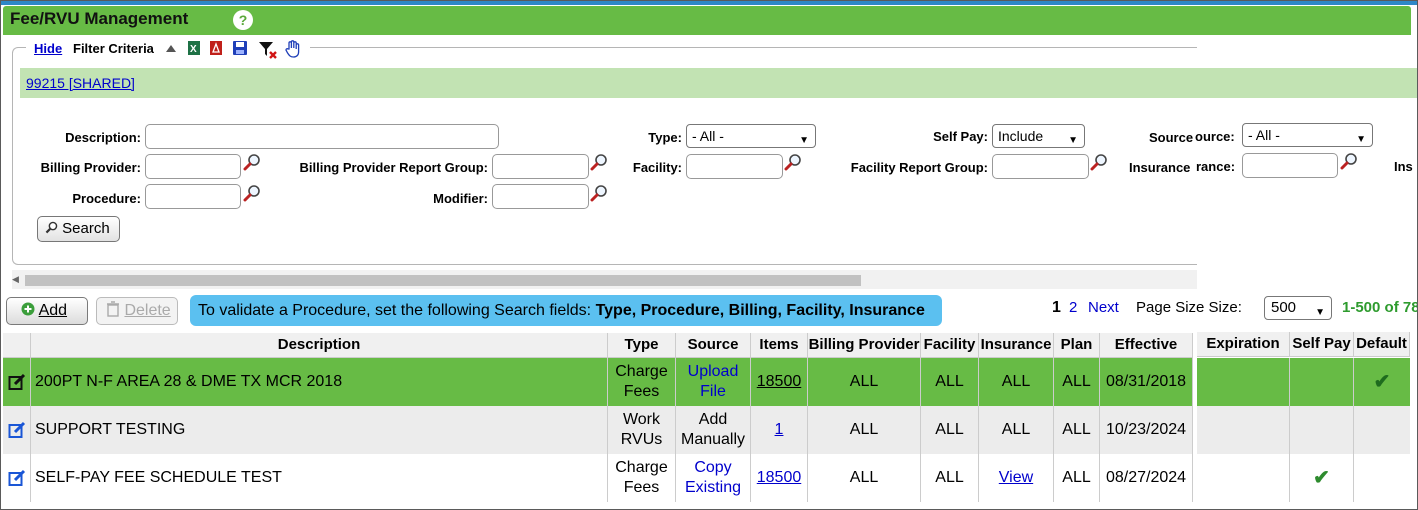  What do you see at coordinates (1290, 165) in the screenshot?
I see `insurance-input` at bounding box center [1290, 165].